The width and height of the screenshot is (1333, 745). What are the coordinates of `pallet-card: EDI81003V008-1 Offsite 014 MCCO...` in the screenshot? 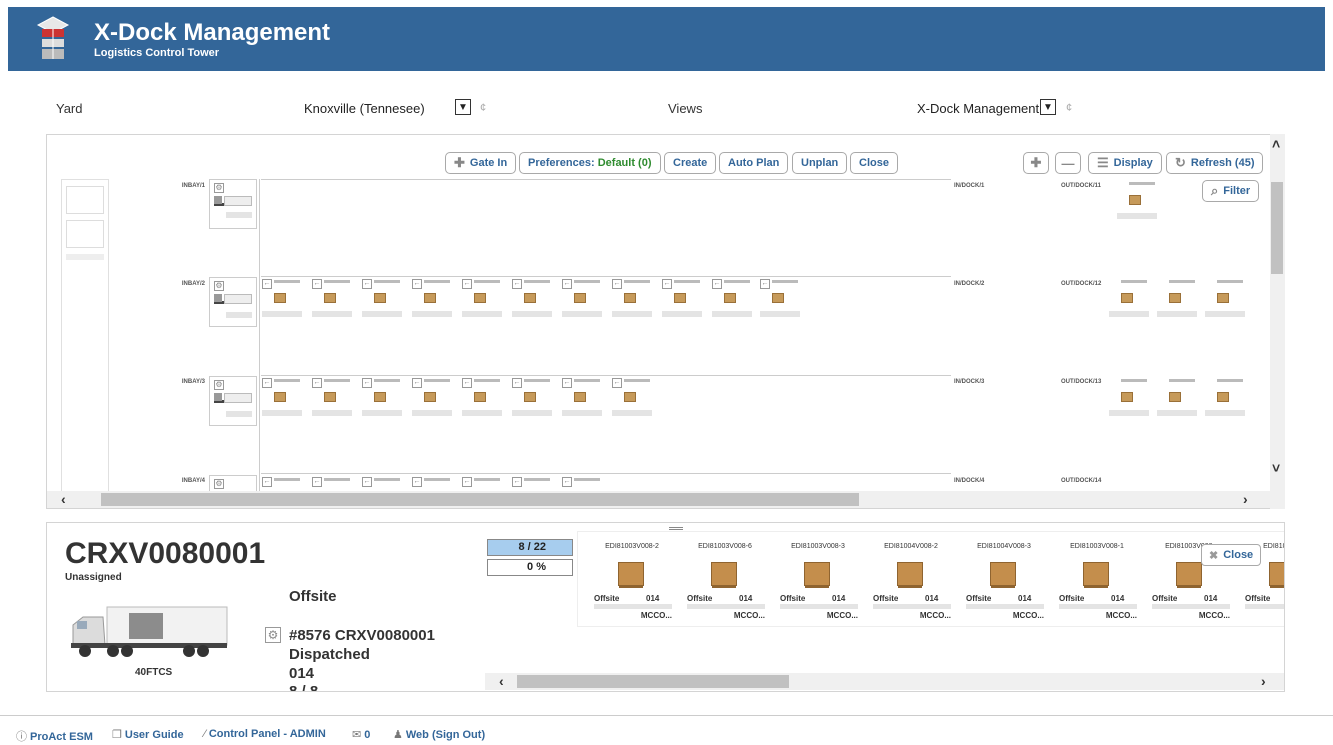 It's located at (1097, 579).